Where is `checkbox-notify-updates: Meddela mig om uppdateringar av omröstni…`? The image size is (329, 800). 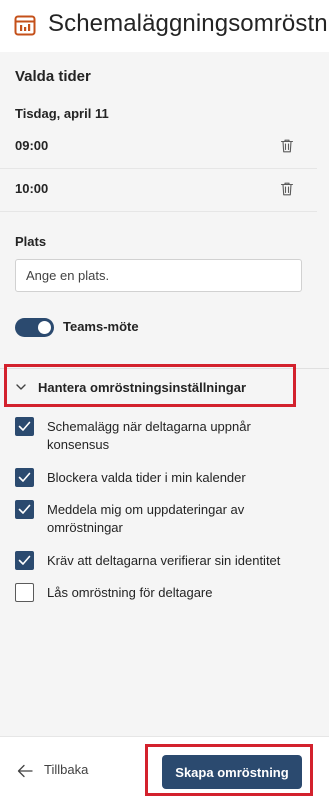 checkbox-notify-updates: Meddela mig om uppdateringar av omröstni… is located at coordinates (165, 518).